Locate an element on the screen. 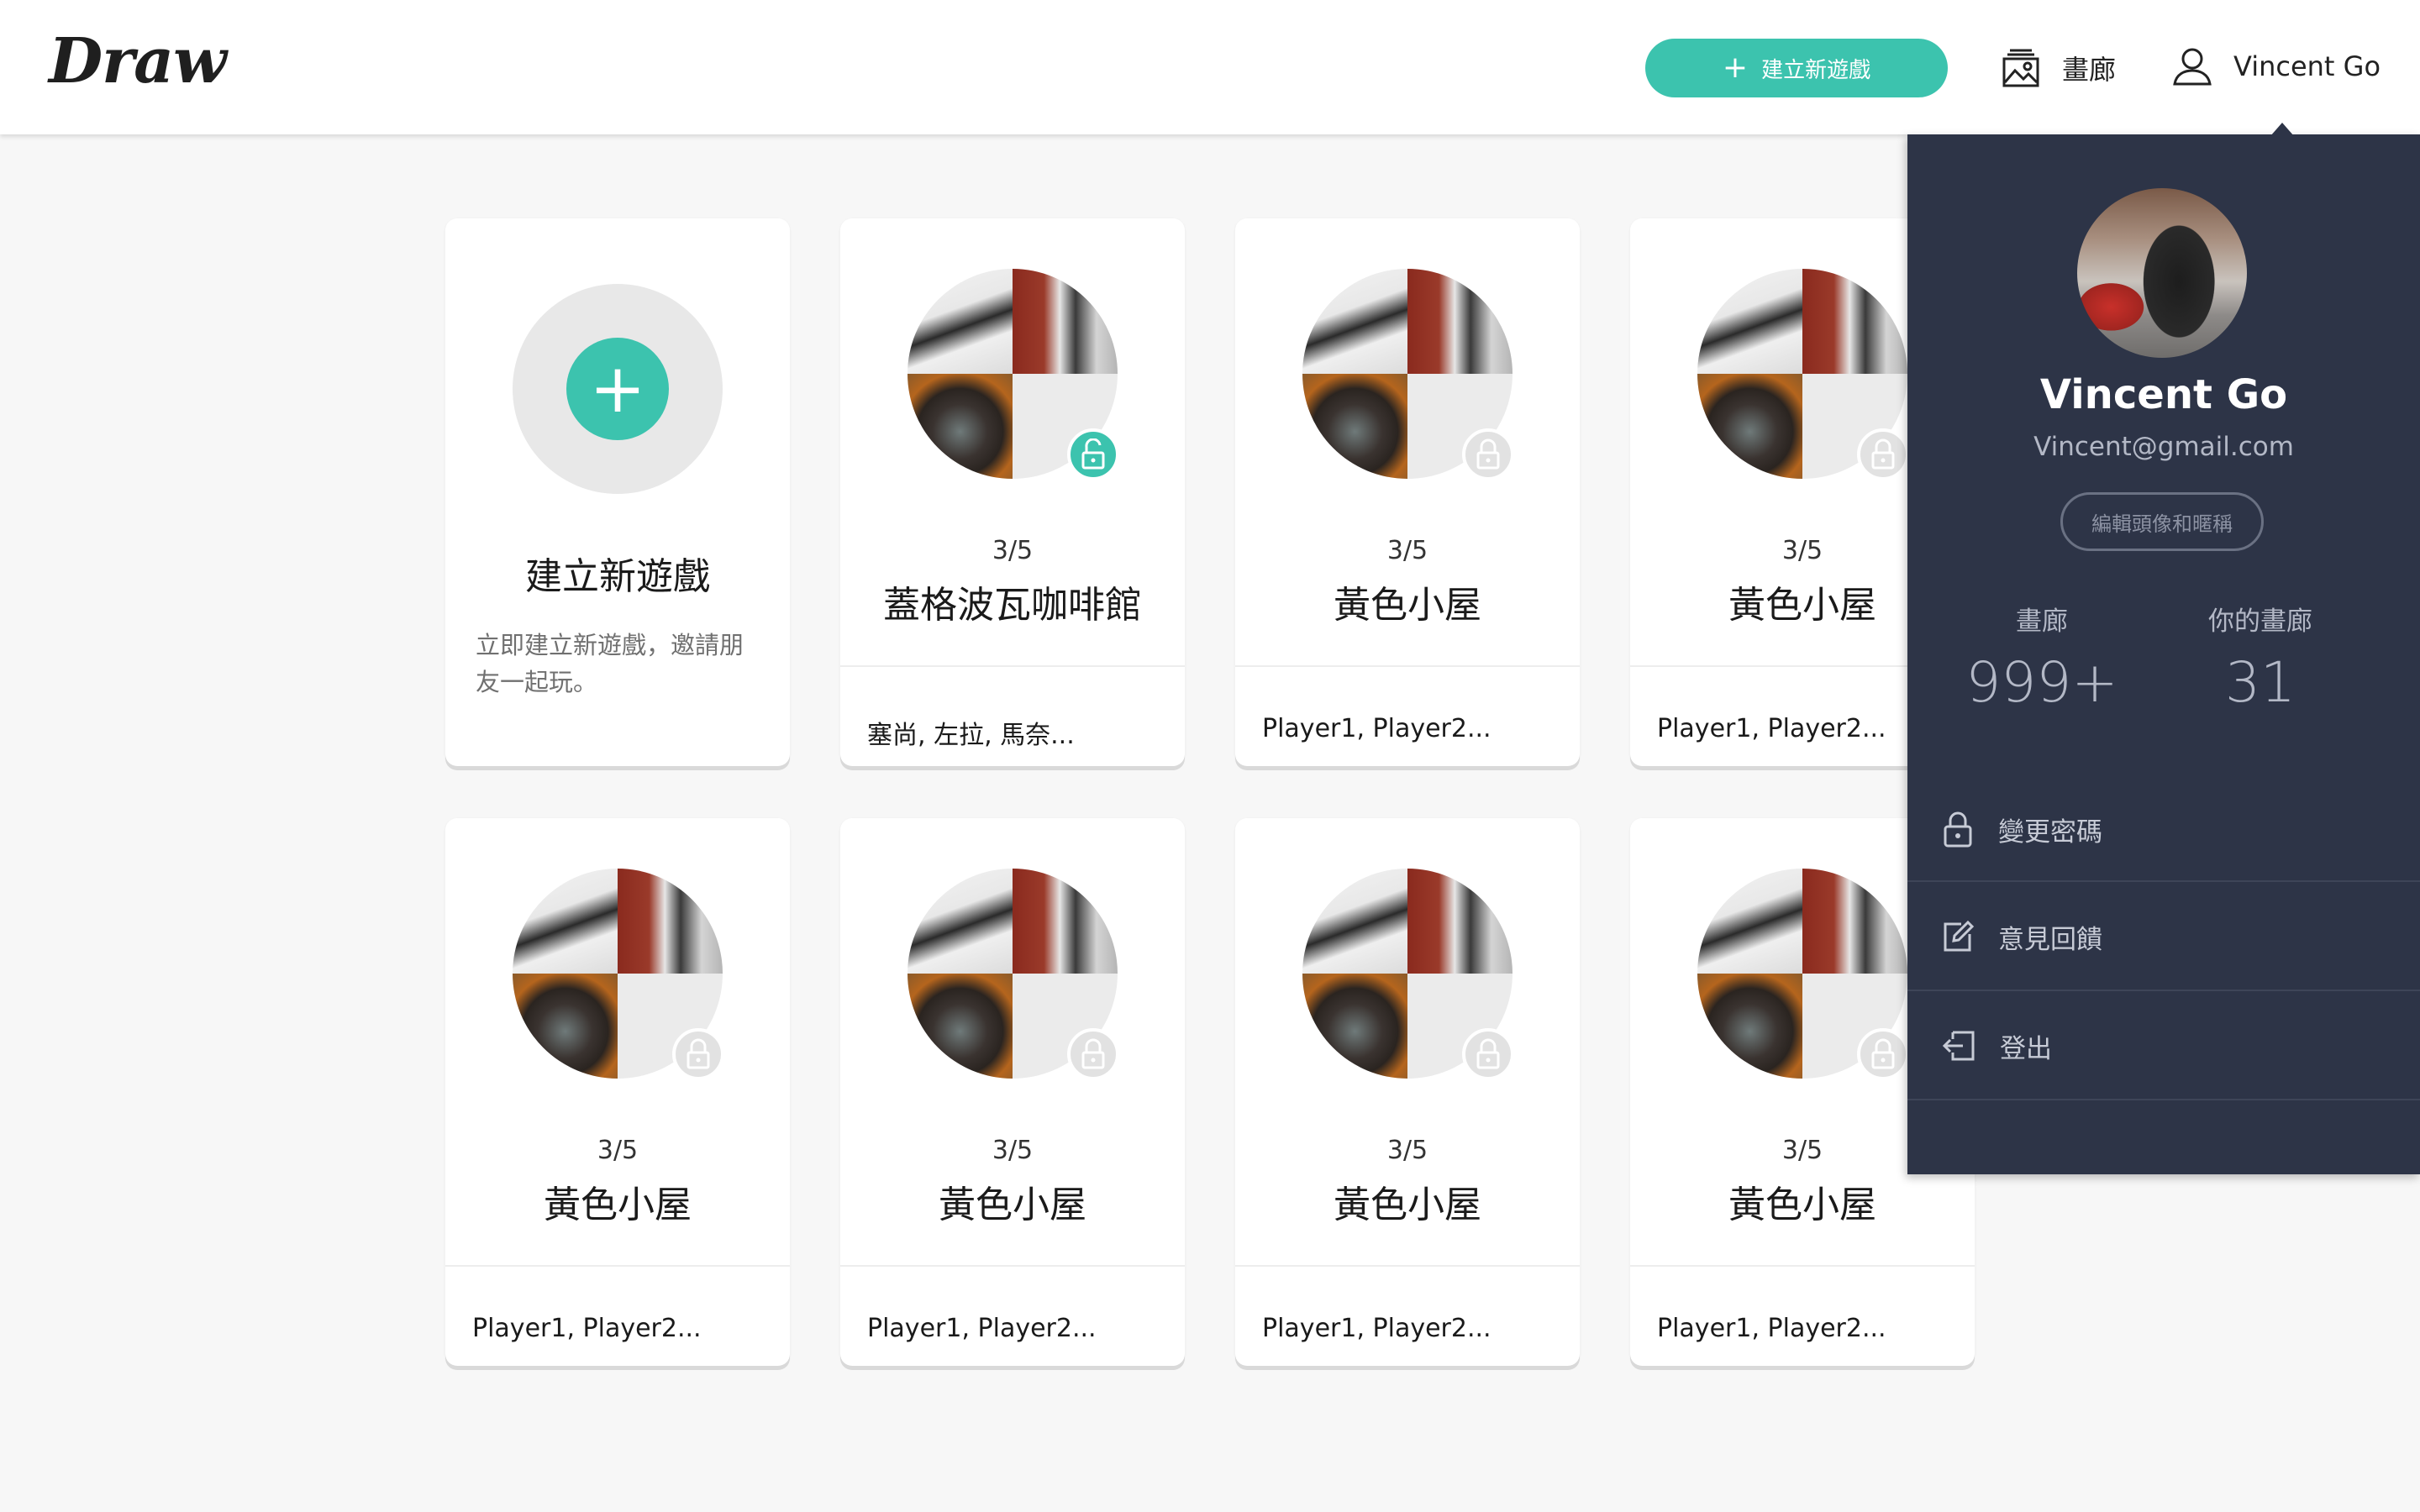 Image resolution: width=2420 pixels, height=1512 pixels. user-icon is located at coordinates (2192, 66).